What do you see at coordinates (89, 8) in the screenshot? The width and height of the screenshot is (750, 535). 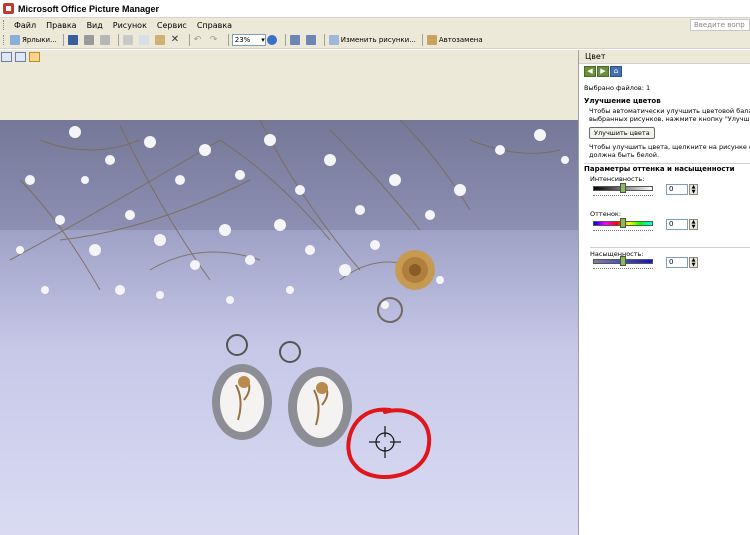 I see `window-title: Microsoft Office Picture Manager` at bounding box center [89, 8].